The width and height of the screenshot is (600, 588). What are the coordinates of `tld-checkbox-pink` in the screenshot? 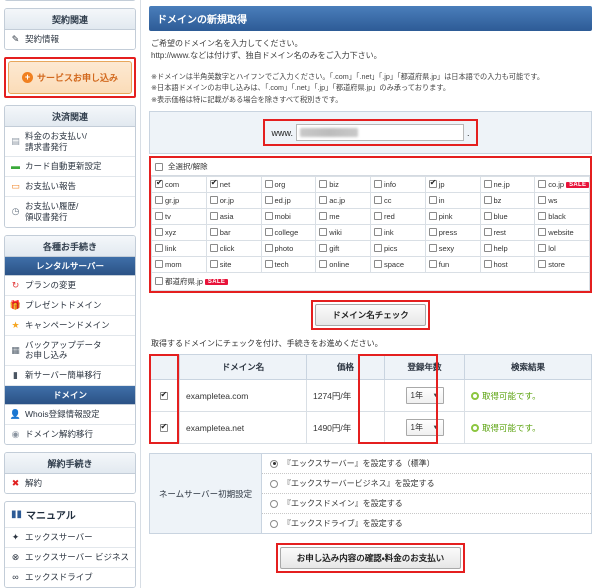 It's located at (432, 216).